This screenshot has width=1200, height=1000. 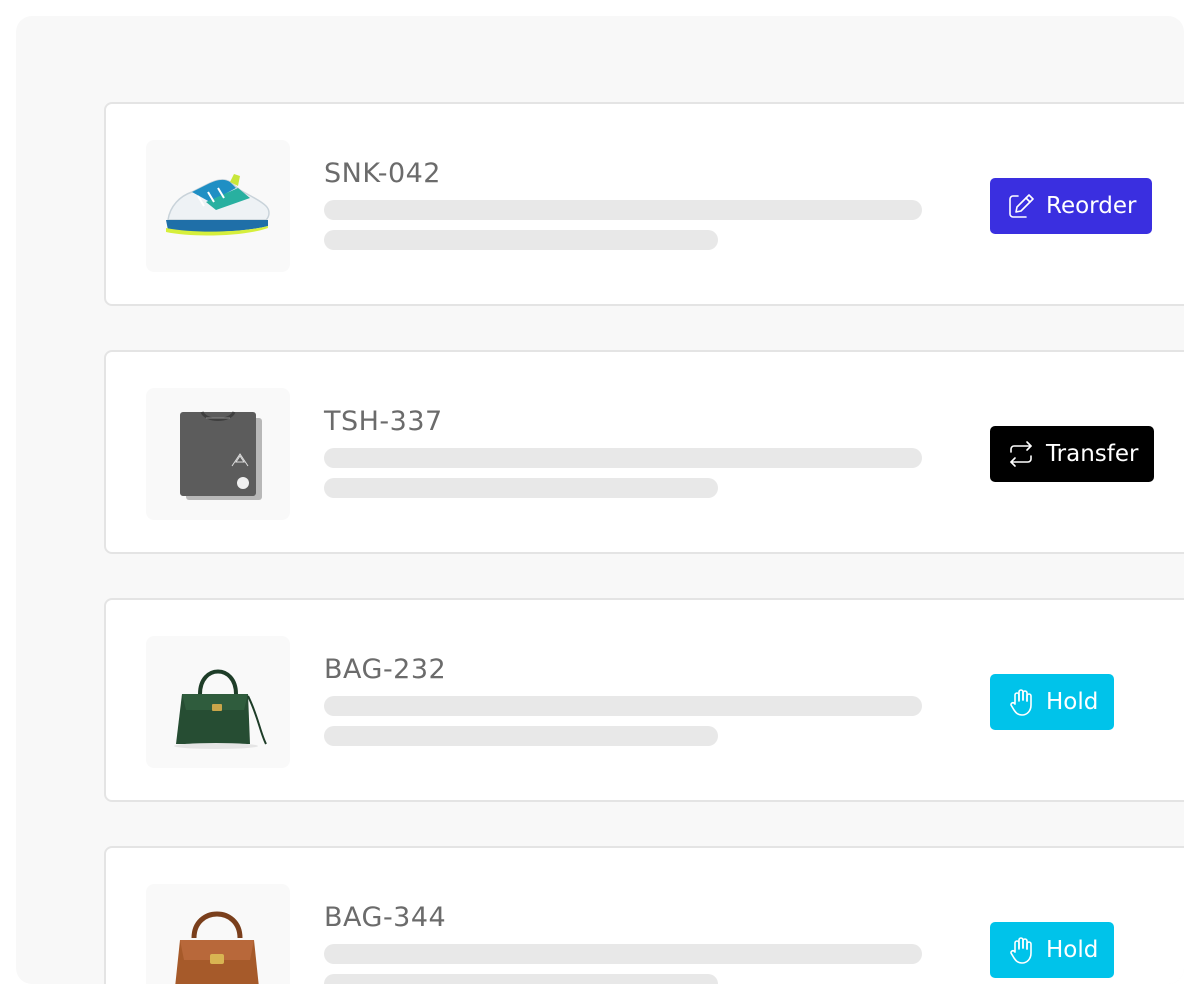 What do you see at coordinates (1021, 454) in the screenshot?
I see `transfer-icon` at bounding box center [1021, 454].